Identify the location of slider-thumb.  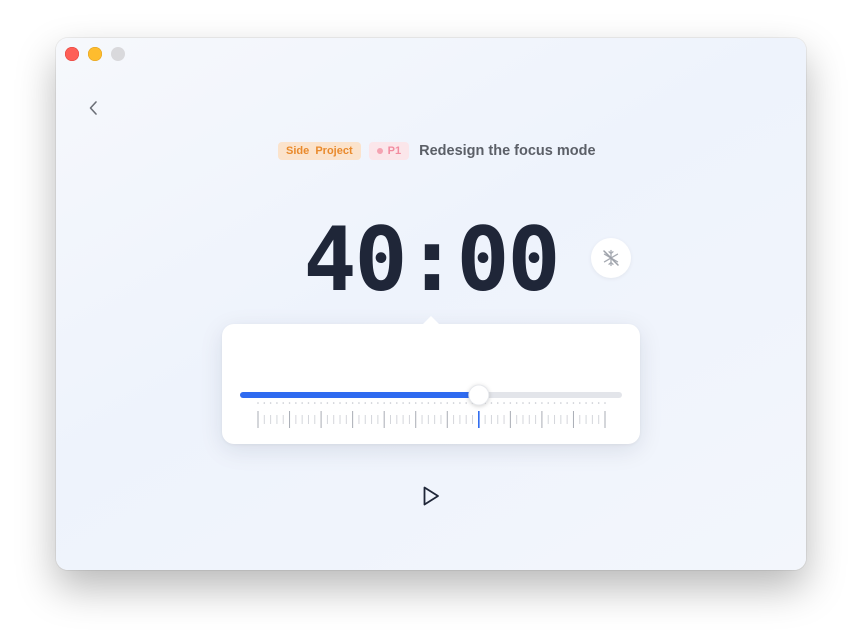
(479, 395).